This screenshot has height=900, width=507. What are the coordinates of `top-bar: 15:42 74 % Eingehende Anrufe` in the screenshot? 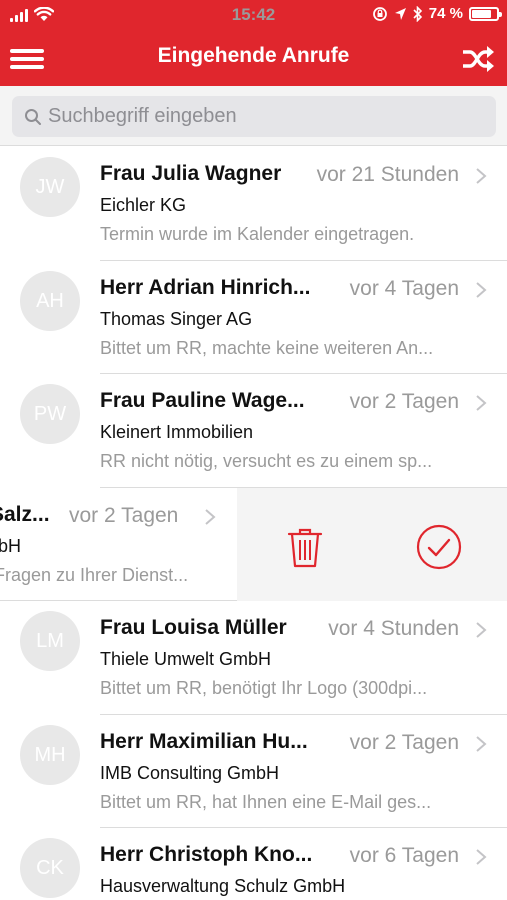 It's located at (253, 43).